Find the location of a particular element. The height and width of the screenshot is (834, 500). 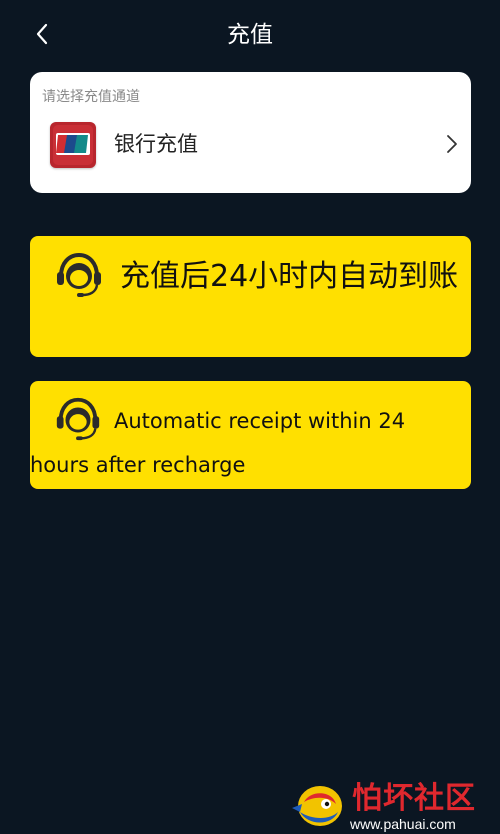

channel-hint: 请选择充值通道 is located at coordinates (91, 97).